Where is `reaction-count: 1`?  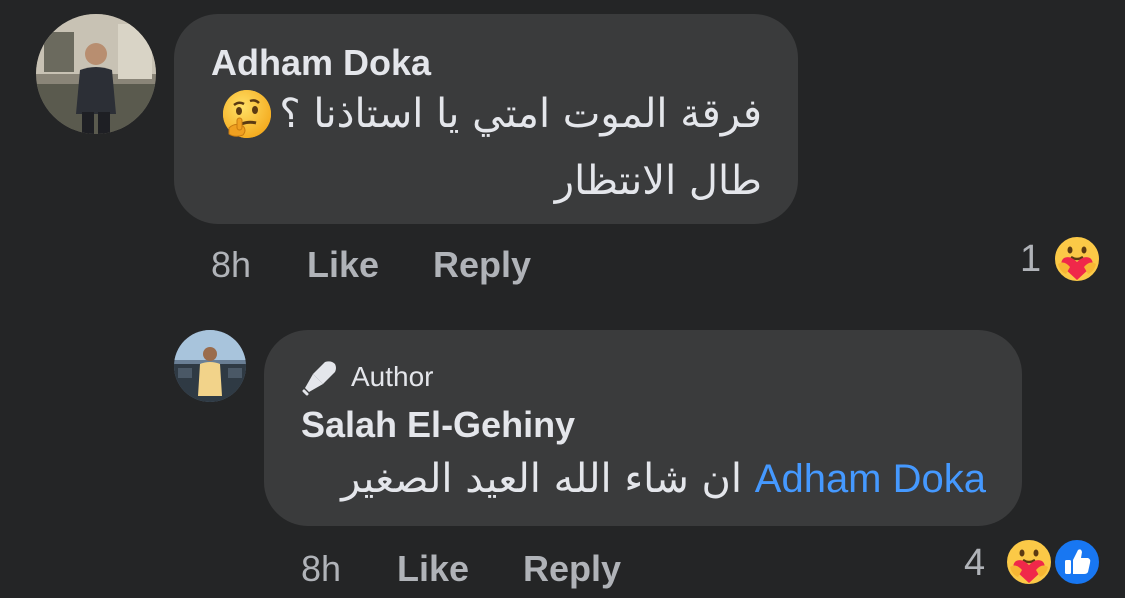 reaction-count: 1 is located at coordinates (1030, 259).